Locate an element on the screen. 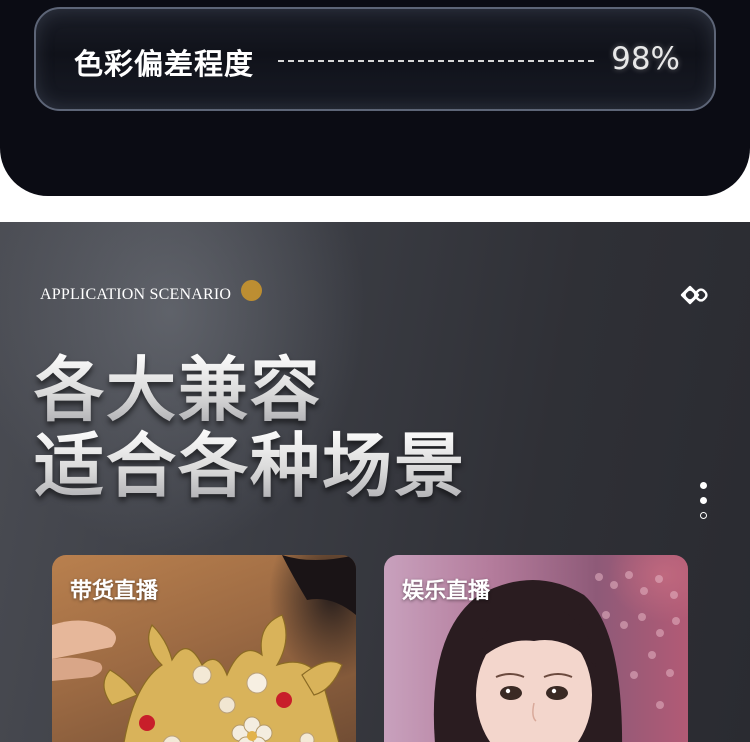 The width and height of the screenshot is (750, 742). color-deviation-card: 色彩偏差程度 98% is located at coordinates (375, 59).